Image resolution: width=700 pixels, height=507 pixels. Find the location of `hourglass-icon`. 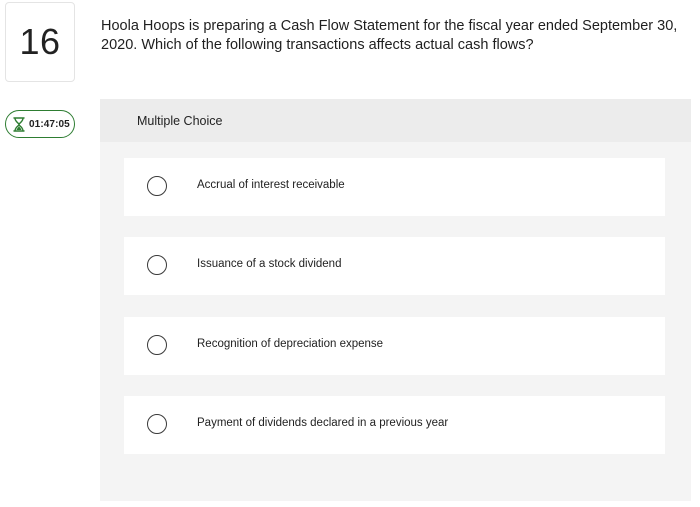

hourglass-icon is located at coordinates (19, 124).